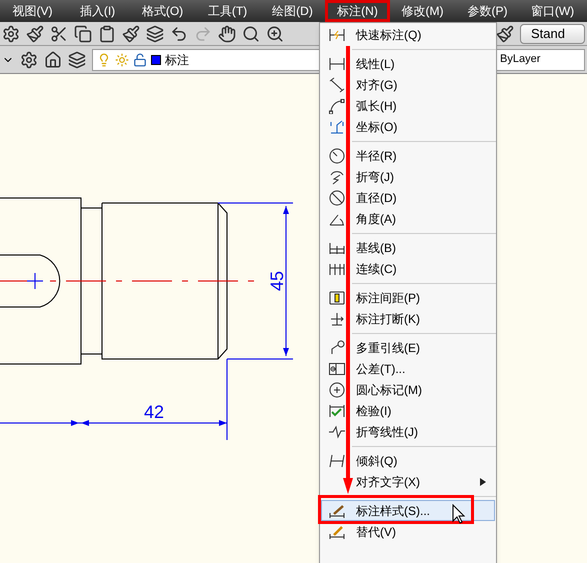 The image size is (587, 563). What do you see at coordinates (277, 281) in the screenshot?
I see `dimension-text: 45` at bounding box center [277, 281].